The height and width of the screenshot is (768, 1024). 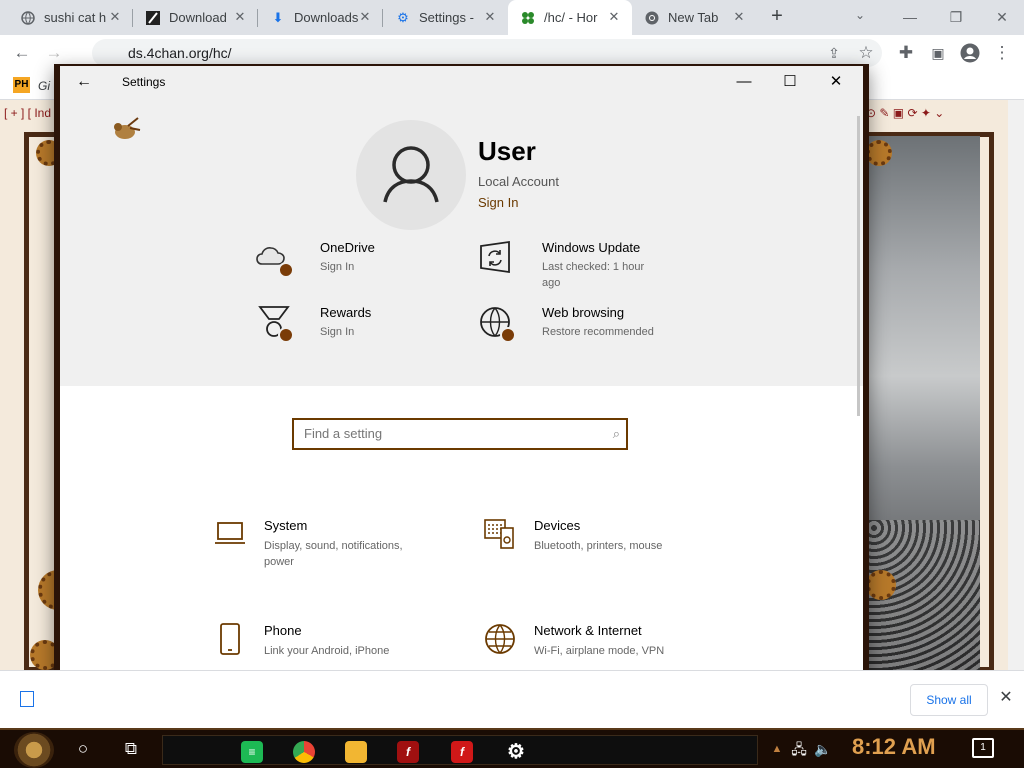 What do you see at coordinates (790, 82) in the screenshot?
I see `maximize-button: ☐` at bounding box center [790, 82].